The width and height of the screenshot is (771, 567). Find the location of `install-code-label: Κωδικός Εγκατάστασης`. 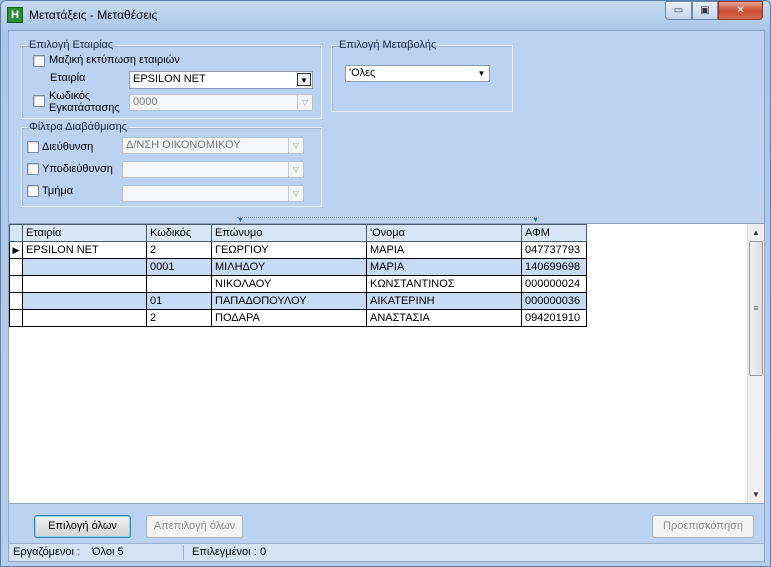

install-code-label: Κωδικός Εγκατάστασης is located at coordinates (84, 102).